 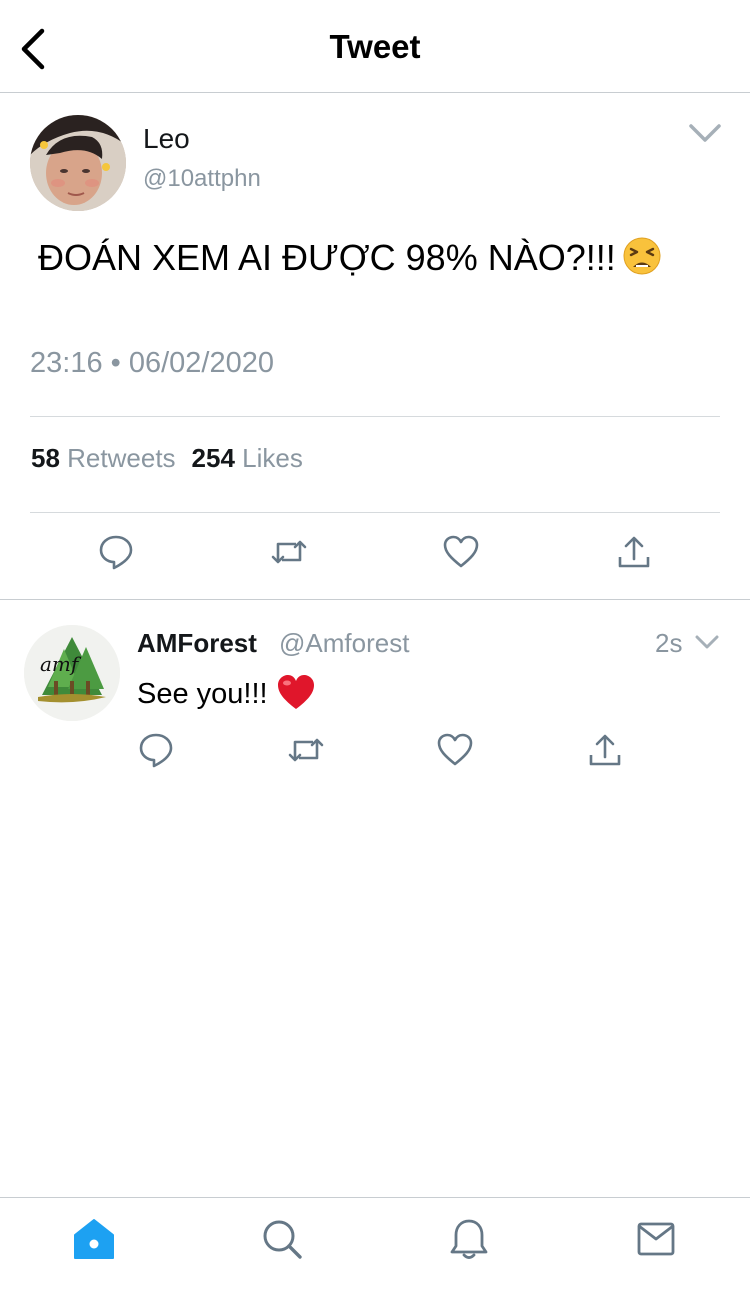 I want to click on retweets-stat: 58 Retweets, so click(x=103, y=458).